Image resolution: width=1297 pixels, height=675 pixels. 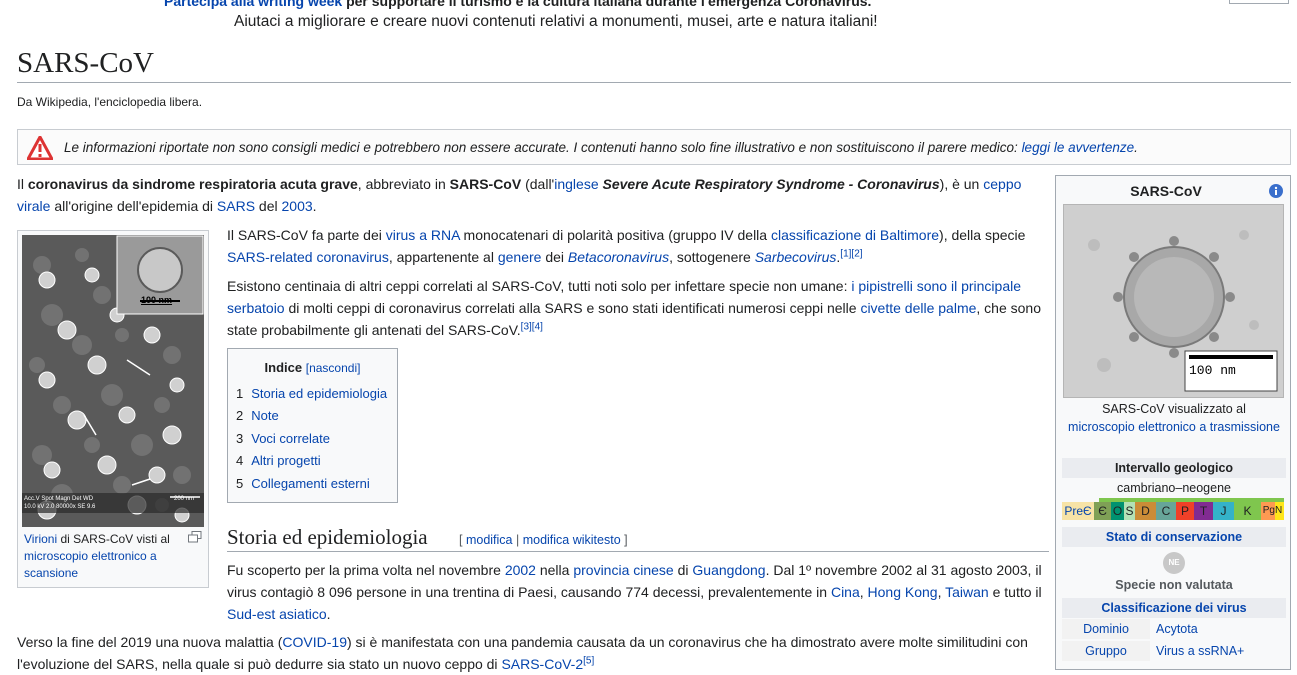 I want to click on link-genere: genere, so click(x=520, y=257).